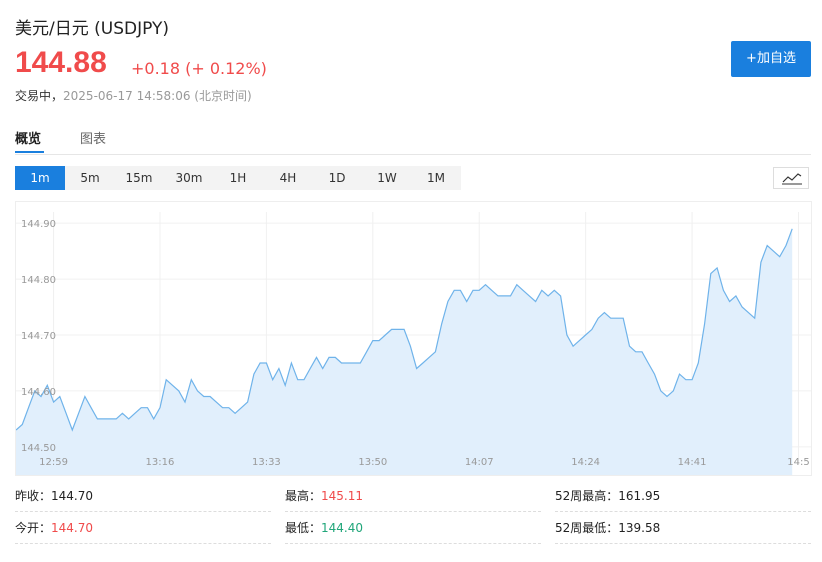 The width and height of the screenshot is (822, 562). I want to click on trading-status: 交易中，2025-06-17 14:58:06 (北京时间), so click(133, 96).